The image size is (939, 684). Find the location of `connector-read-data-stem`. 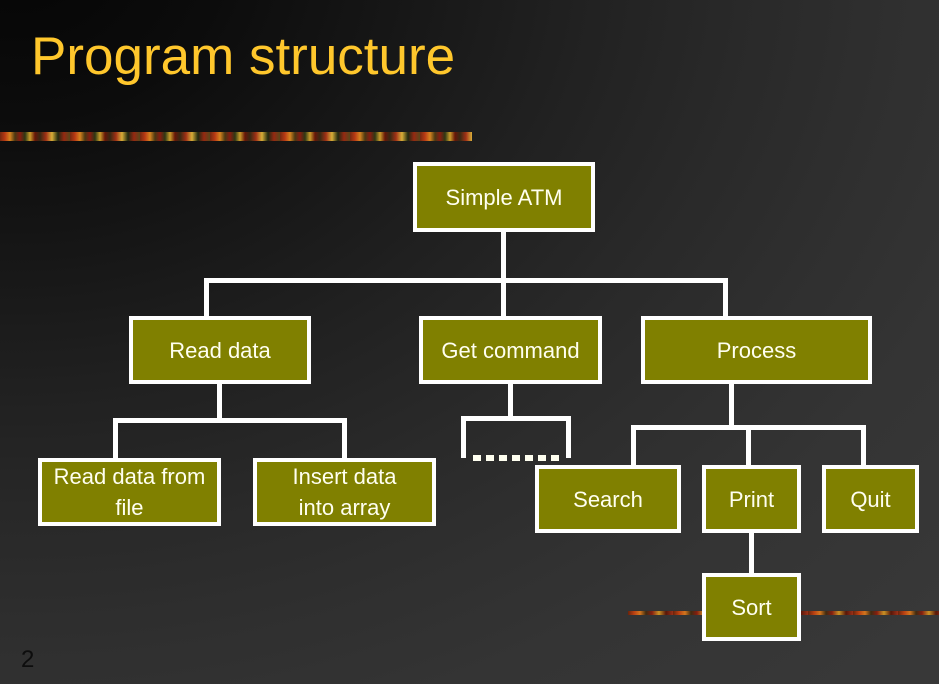

connector-read-data-stem is located at coordinates (219, 402).